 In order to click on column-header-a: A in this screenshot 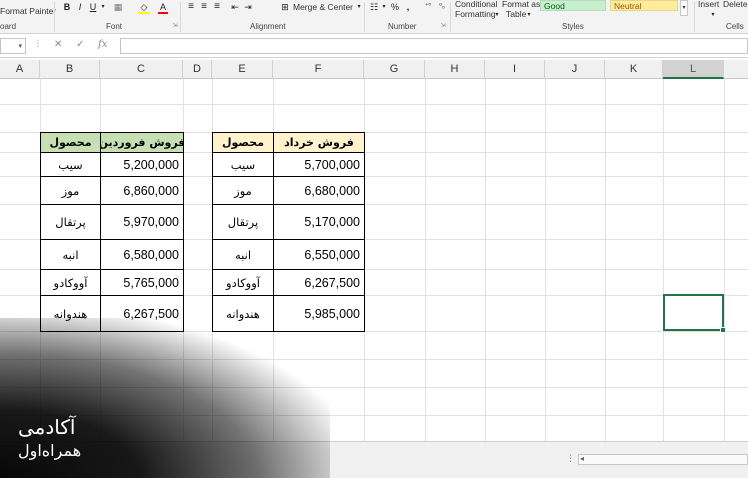, I will do `click(20, 69)`.